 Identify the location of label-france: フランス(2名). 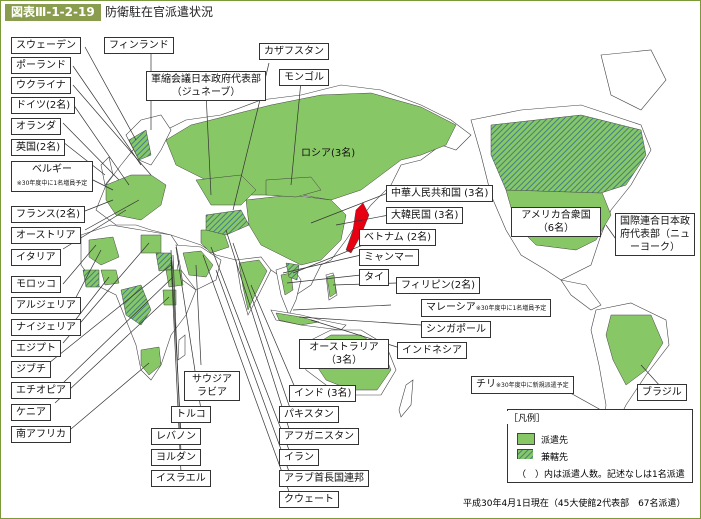
(48, 214).